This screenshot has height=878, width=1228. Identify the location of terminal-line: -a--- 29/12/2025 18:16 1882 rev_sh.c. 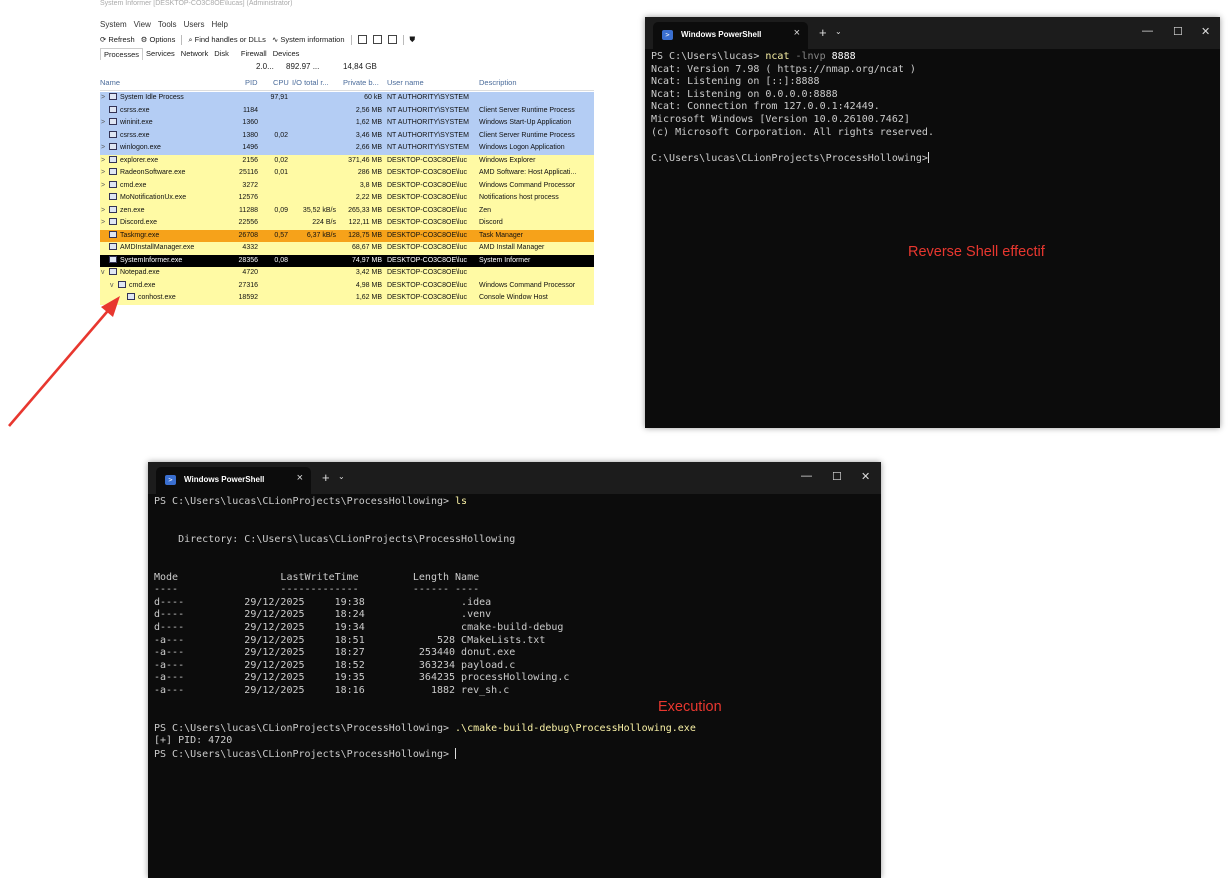
(425, 691).